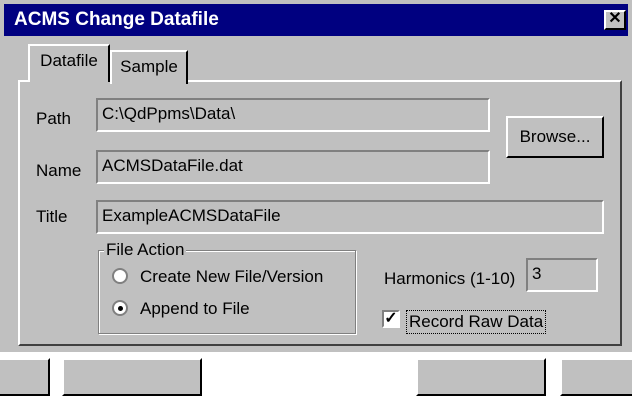 This screenshot has height=402, width=632. Describe the element at coordinates (293, 115) in the screenshot. I see `path-field: C:\QdPpms\Data\` at that location.